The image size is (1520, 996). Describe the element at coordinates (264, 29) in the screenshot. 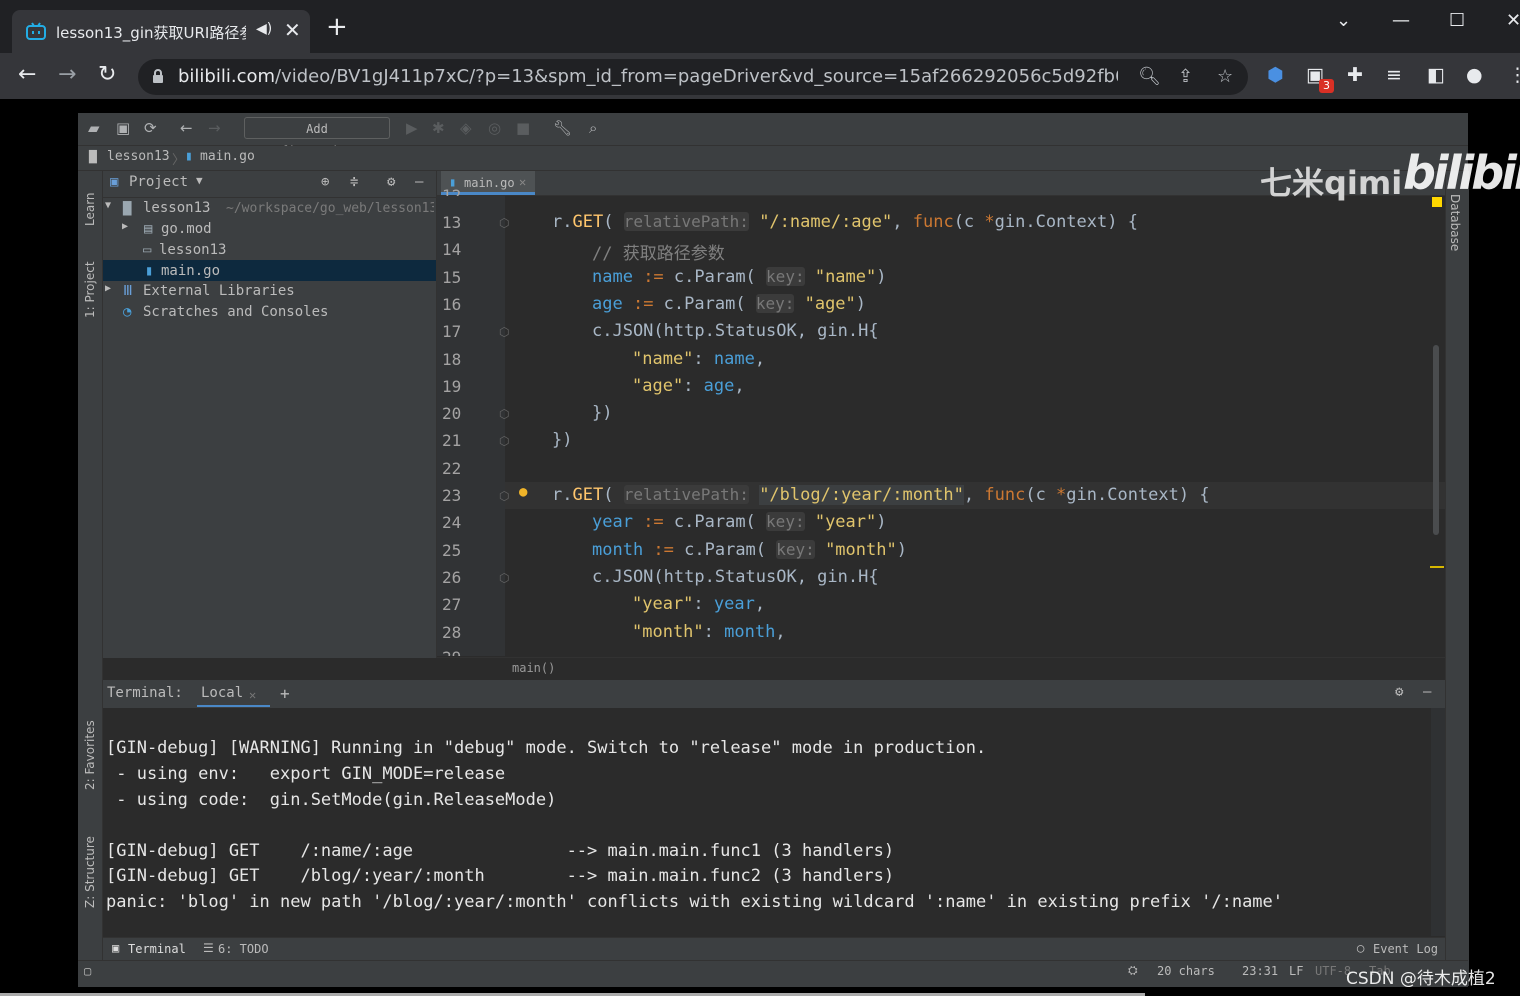

I see `audio-icon: ◀)` at that location.